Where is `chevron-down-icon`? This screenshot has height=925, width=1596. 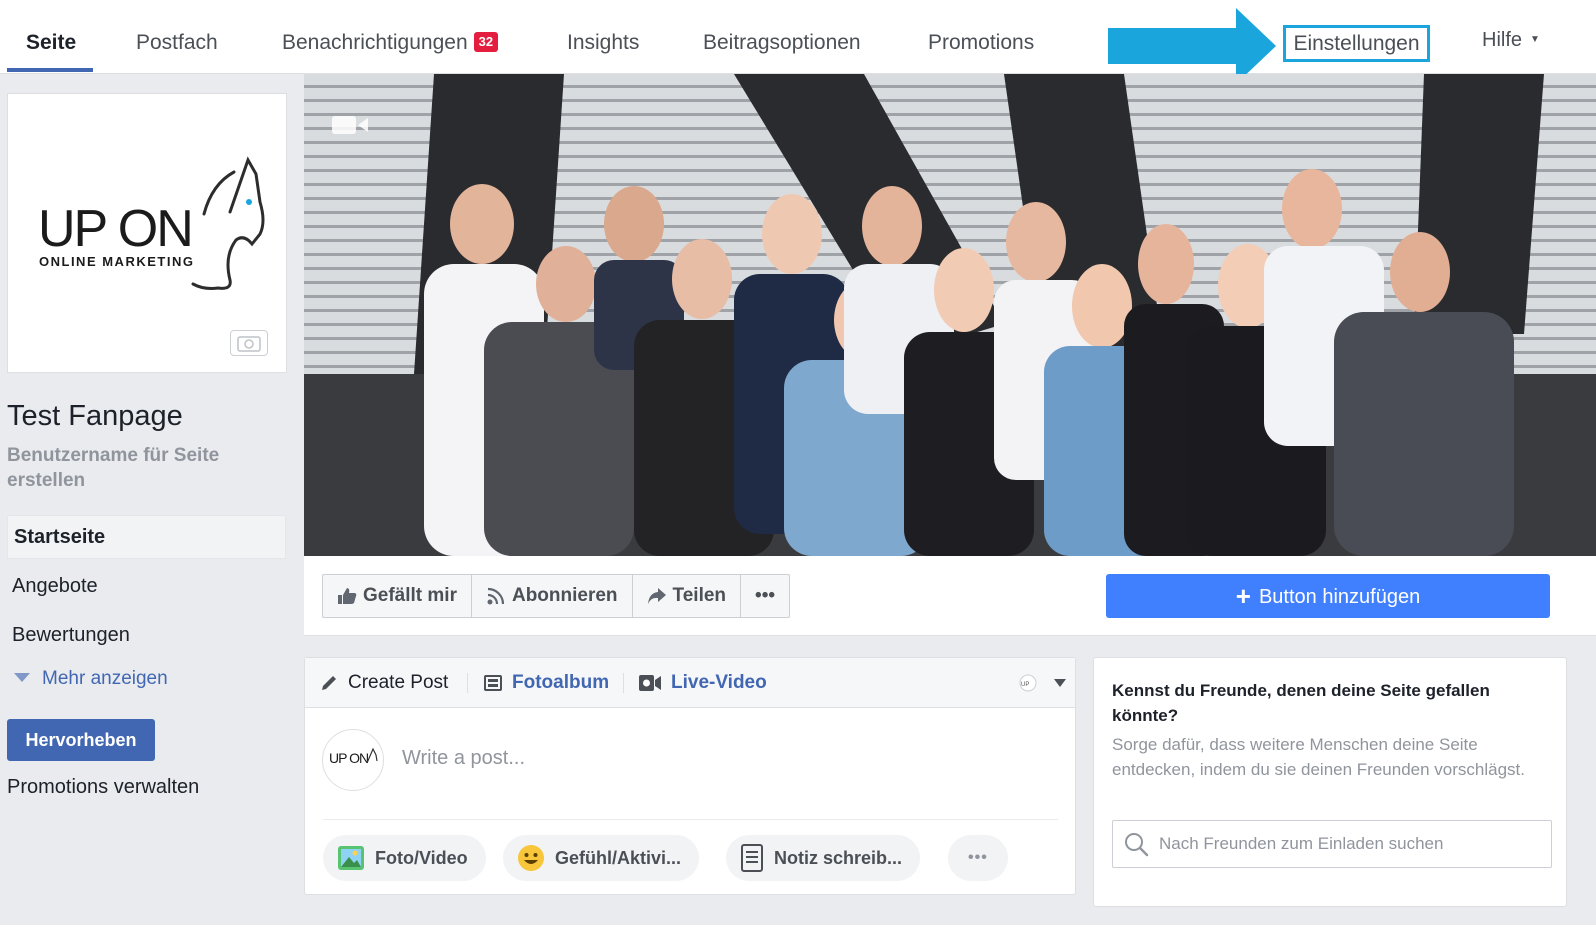 chevron-down-icon is located at coordinates (1060, 683).